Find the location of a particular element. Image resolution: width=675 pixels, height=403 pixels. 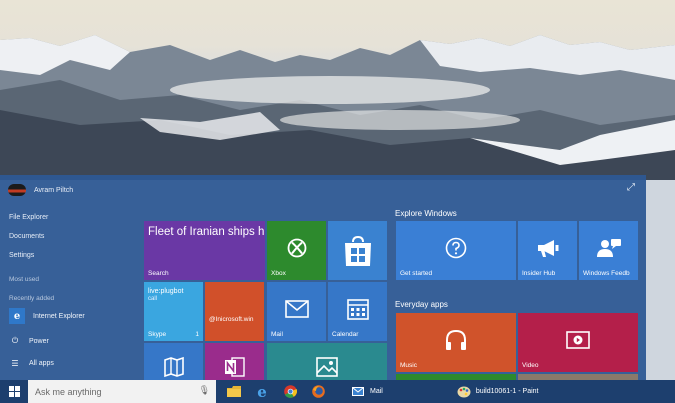

megaphone-icon is located at coordinates (547, 248).